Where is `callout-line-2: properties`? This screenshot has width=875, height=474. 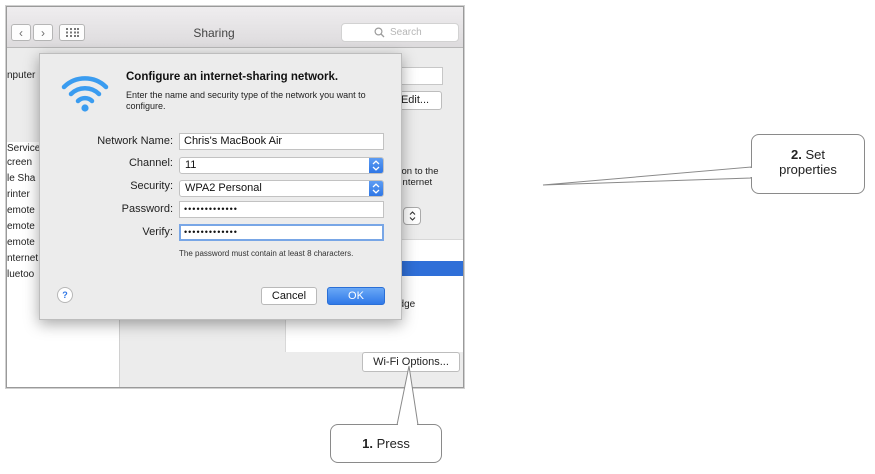 callout-line-2: properties is located at coordinates (808, 169).